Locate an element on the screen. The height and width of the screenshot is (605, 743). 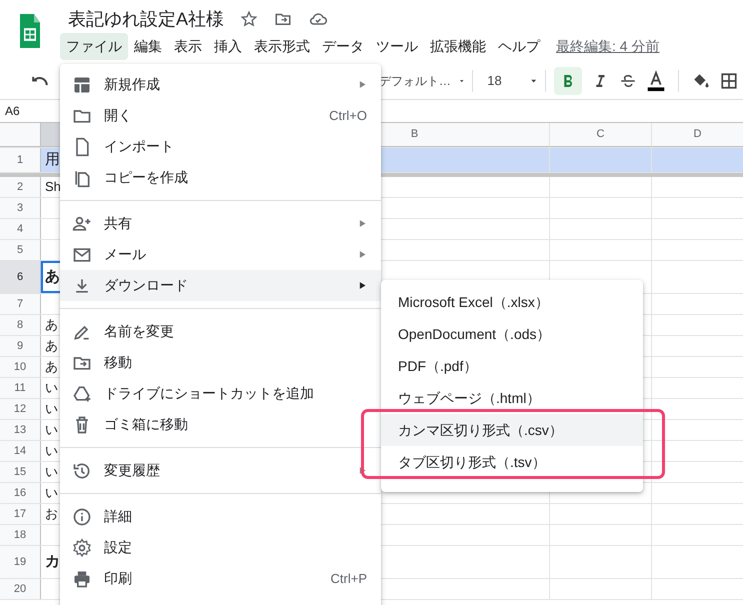
menu-bar-item: 表示形式 is located at coordinates (282, 46).